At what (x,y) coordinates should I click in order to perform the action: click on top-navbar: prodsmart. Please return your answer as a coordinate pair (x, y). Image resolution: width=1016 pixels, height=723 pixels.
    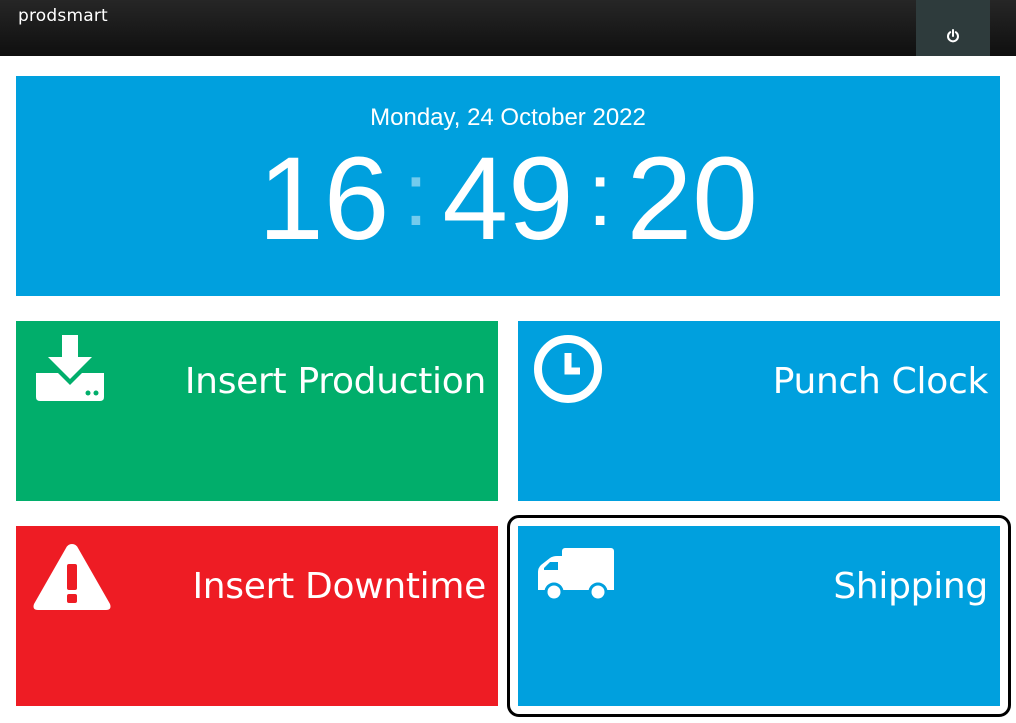
    Looking at the image, I should click on (508, 28).